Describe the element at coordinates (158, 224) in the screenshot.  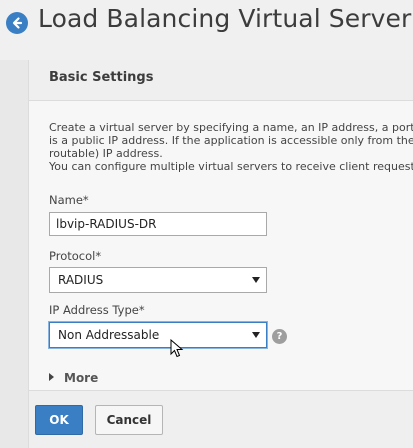
I see `name-input` at that location.